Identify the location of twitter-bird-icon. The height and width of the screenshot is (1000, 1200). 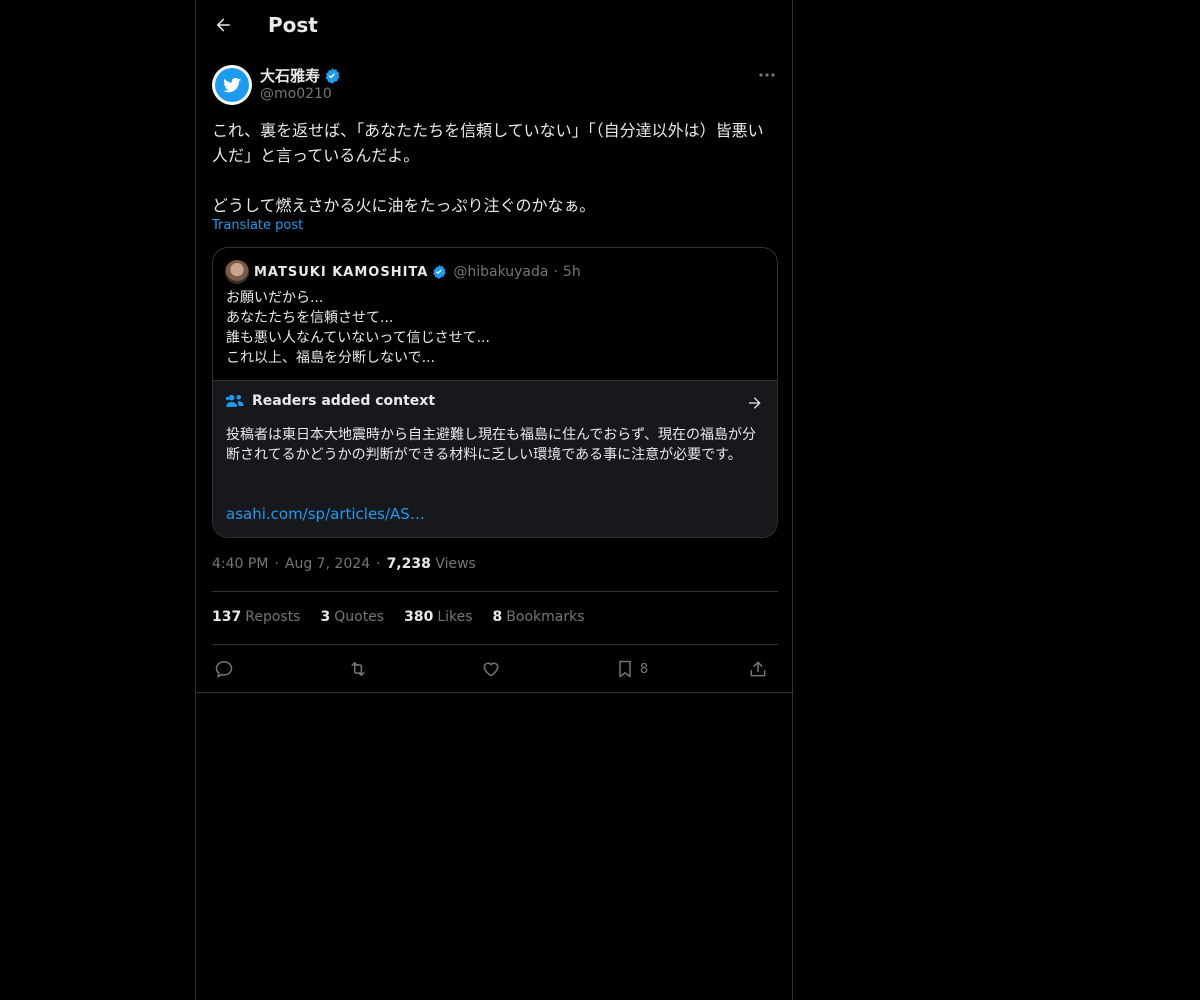
(232, 85).